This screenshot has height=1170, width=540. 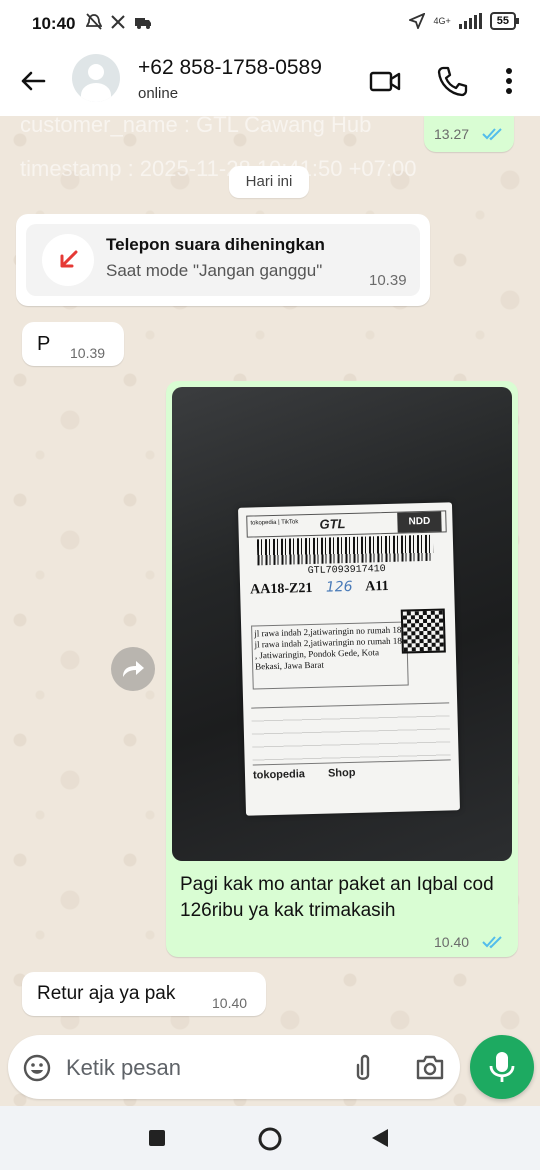 What do you see at coordinates (423, 631) in the screenshot?
I see `label-qr-code` at bounding box center [423, 631].